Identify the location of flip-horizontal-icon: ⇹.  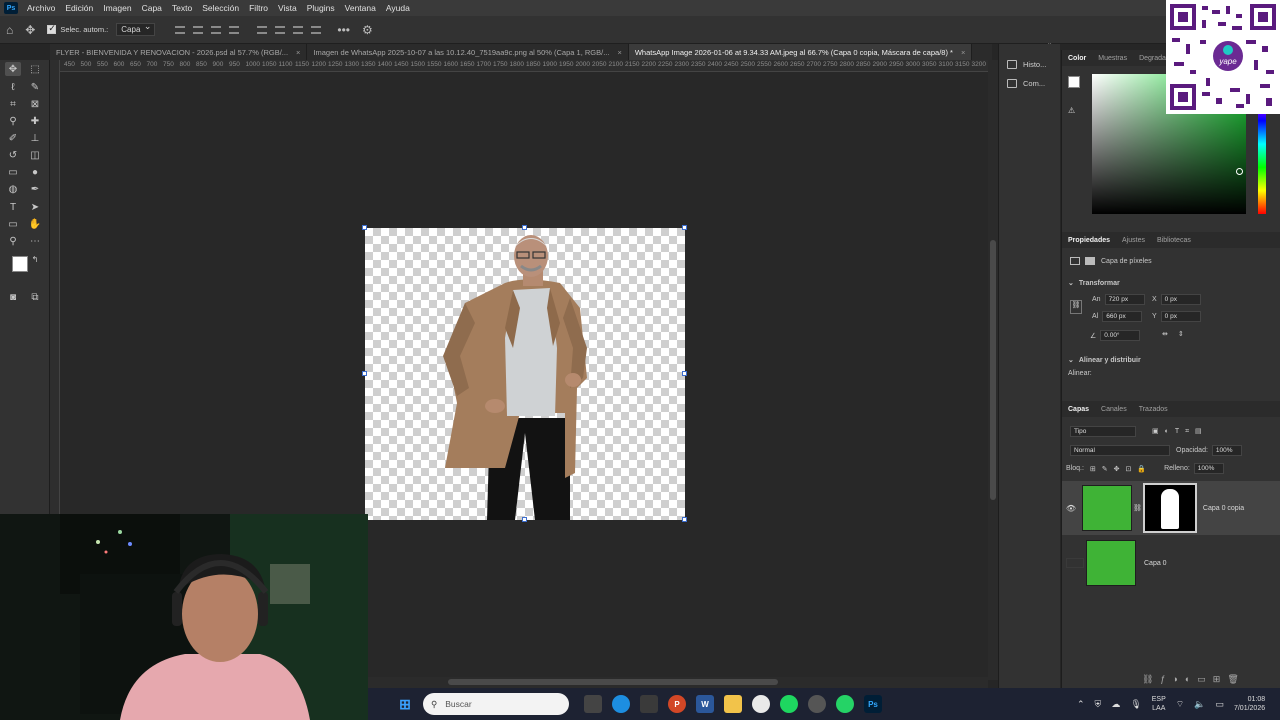
(1165, 334).